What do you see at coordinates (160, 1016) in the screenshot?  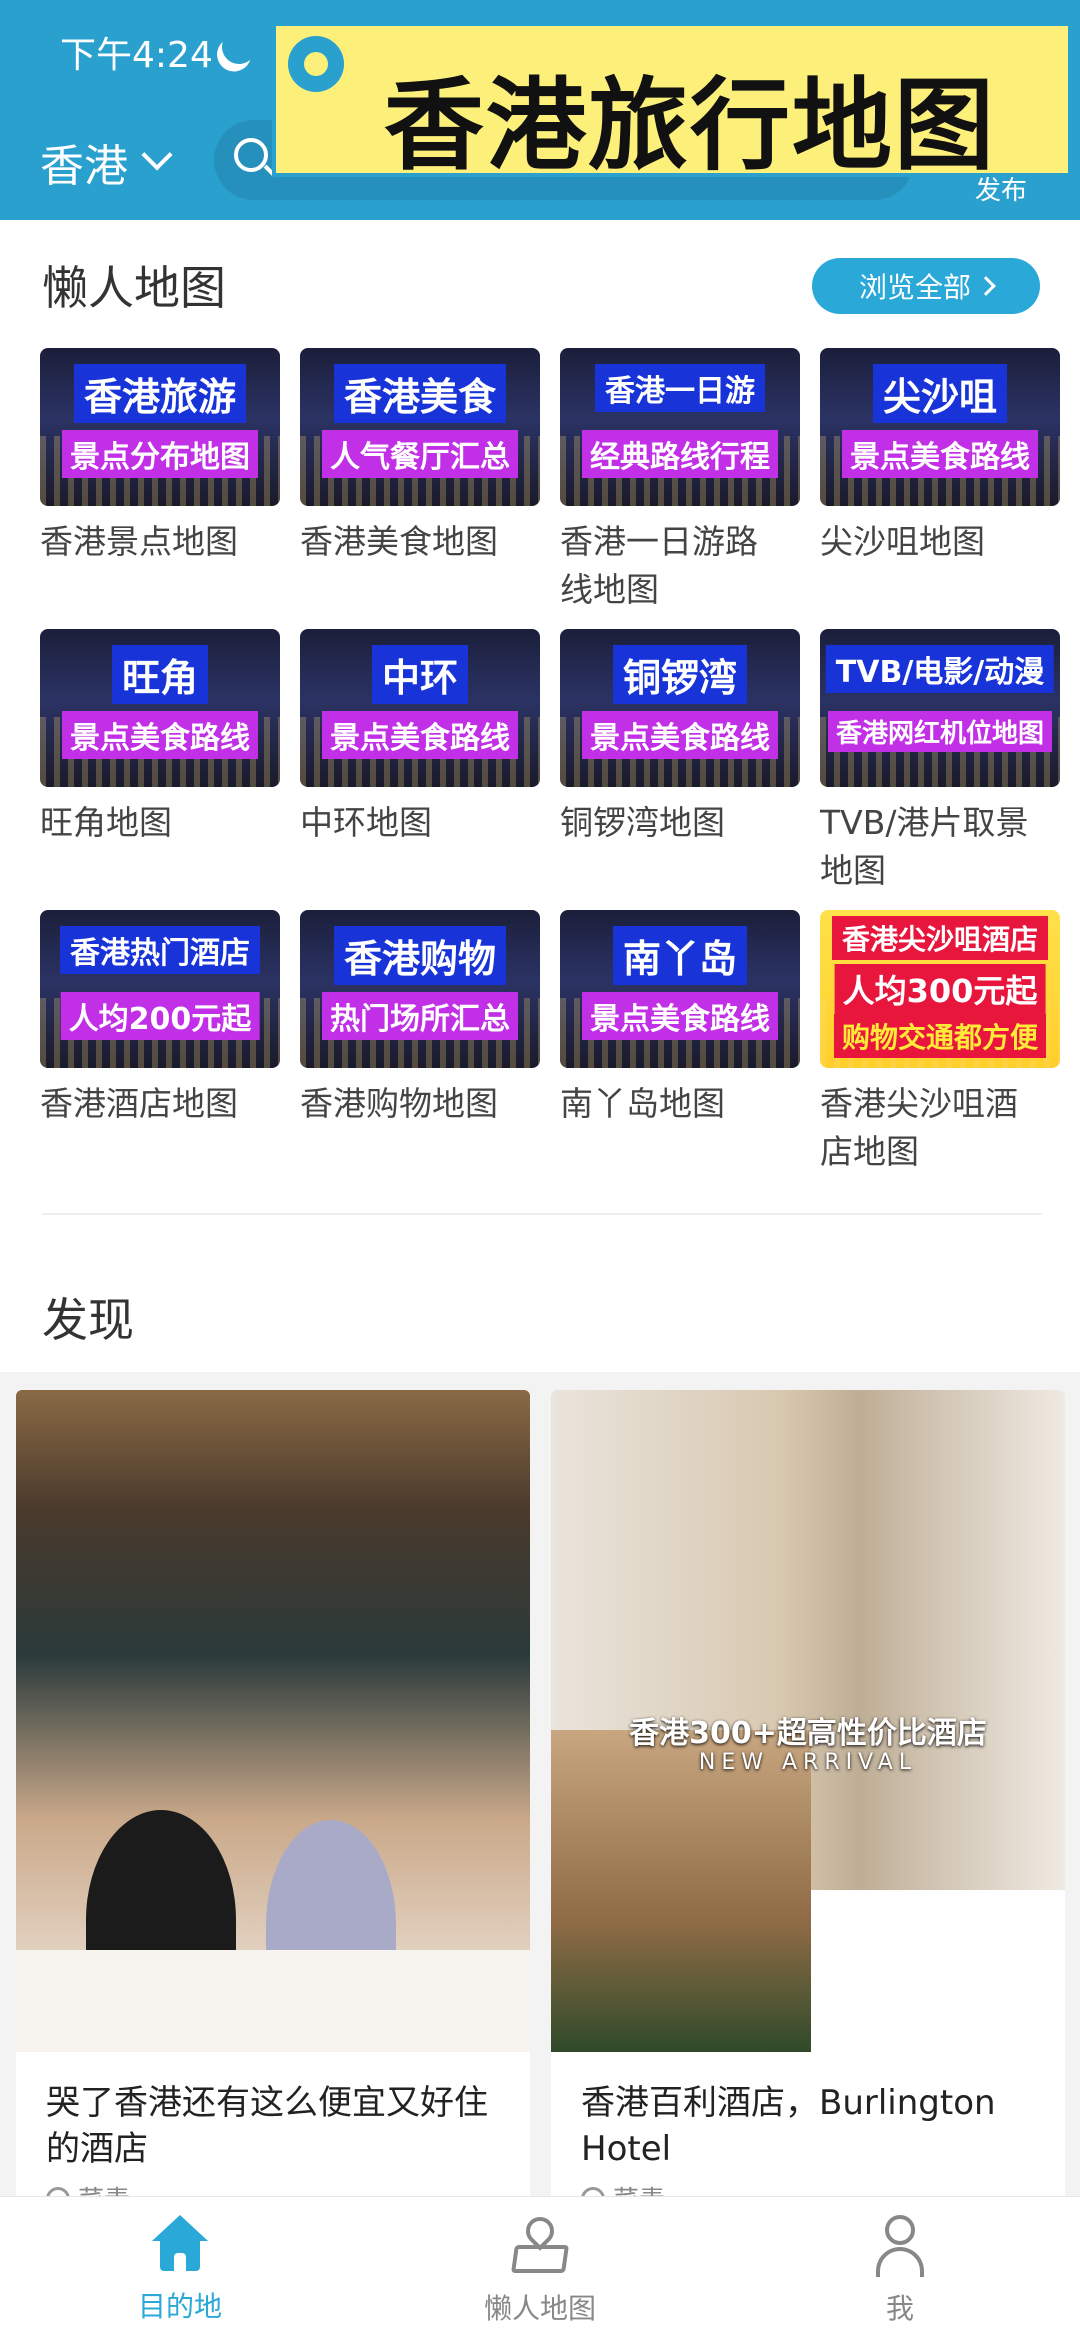 I see `thumb-subtitle: 人均200元起` at bounding box center [160, 1016].